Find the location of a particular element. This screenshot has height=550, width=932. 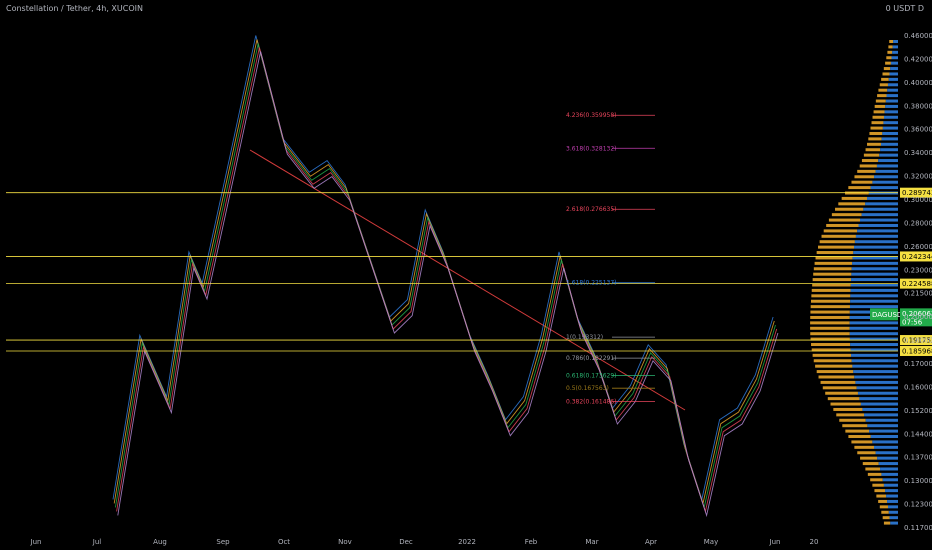

volume-profile is located at coordinates (854, 282).